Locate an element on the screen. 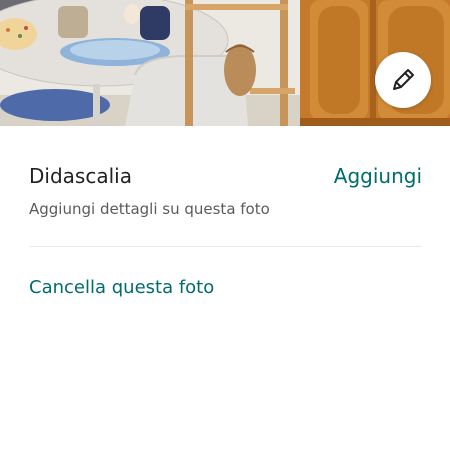 The height and width of the screenshot is (450, 450). edit-photo-button is located at coordinates (403, 80).